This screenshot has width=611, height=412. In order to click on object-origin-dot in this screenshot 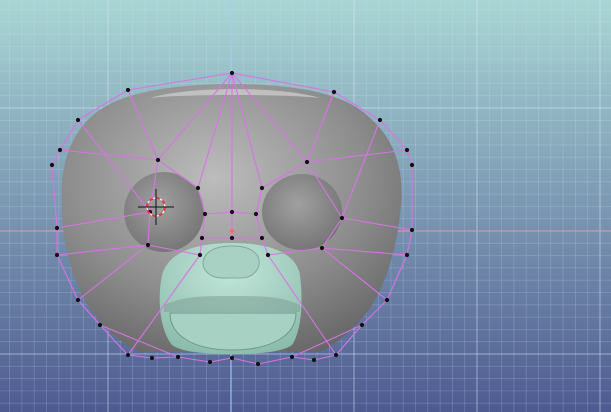, I will do `click(232, 231)`.